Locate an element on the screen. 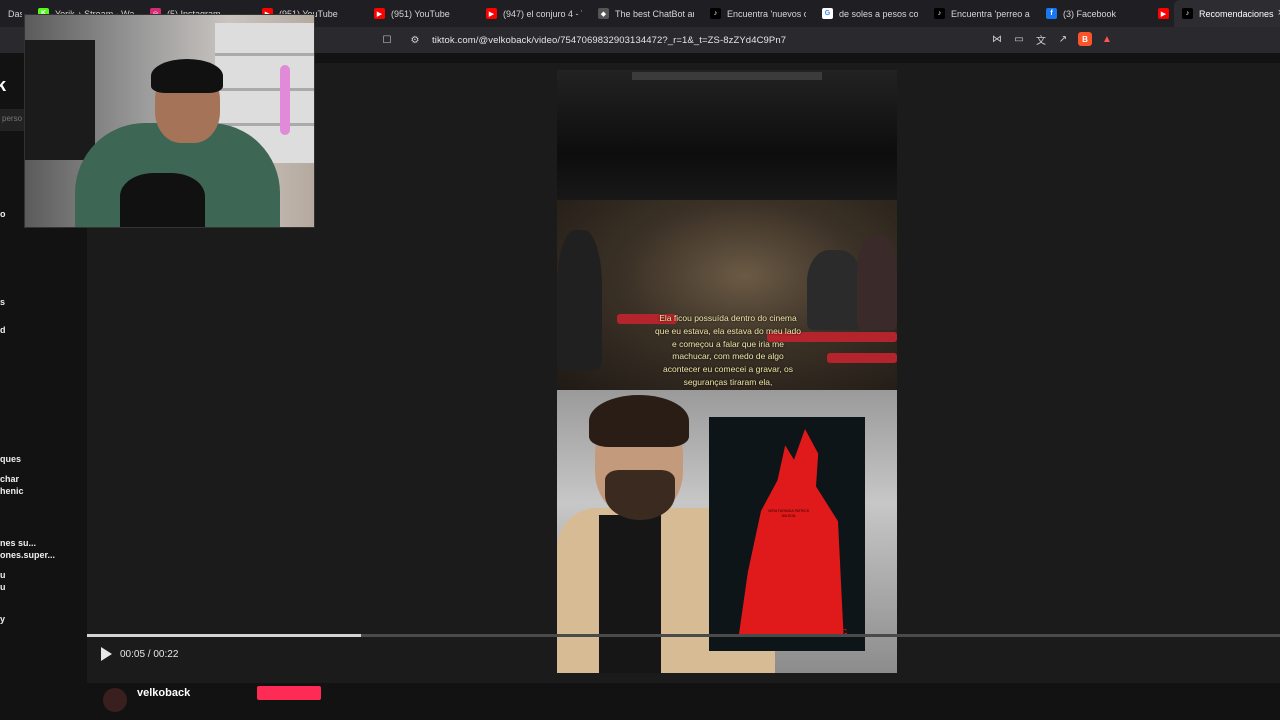  tab: ▶ is located at coordinates (1162, 13).